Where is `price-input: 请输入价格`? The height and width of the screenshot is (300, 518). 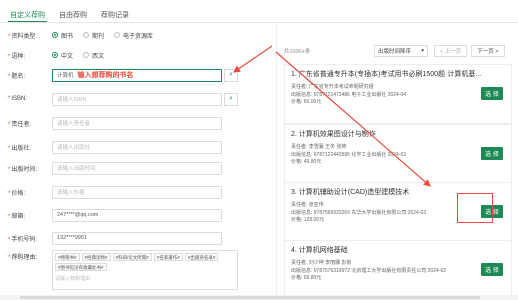 price-input: 请输入价格 is located at coordinates (137, 192).